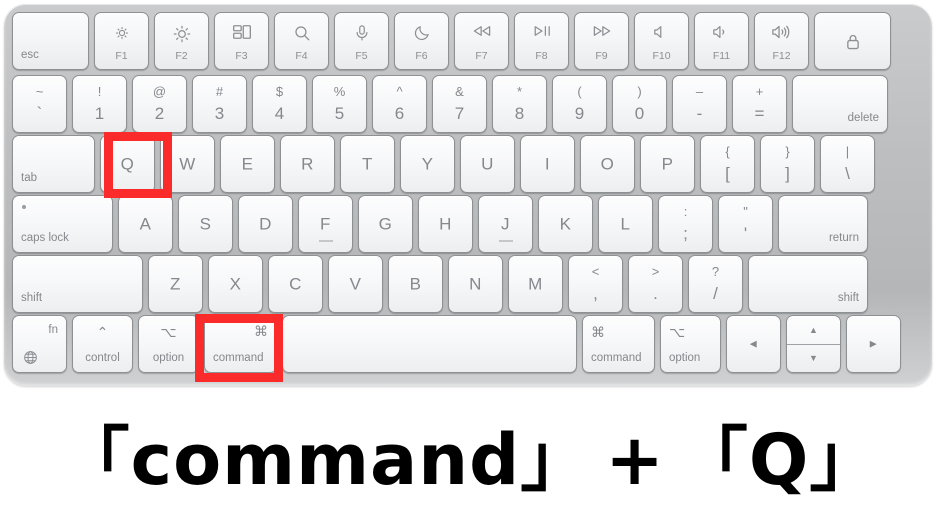 This screenshot has width=940, height=528. I want to click on key-arrow-left: ◀, so click(753, 344).